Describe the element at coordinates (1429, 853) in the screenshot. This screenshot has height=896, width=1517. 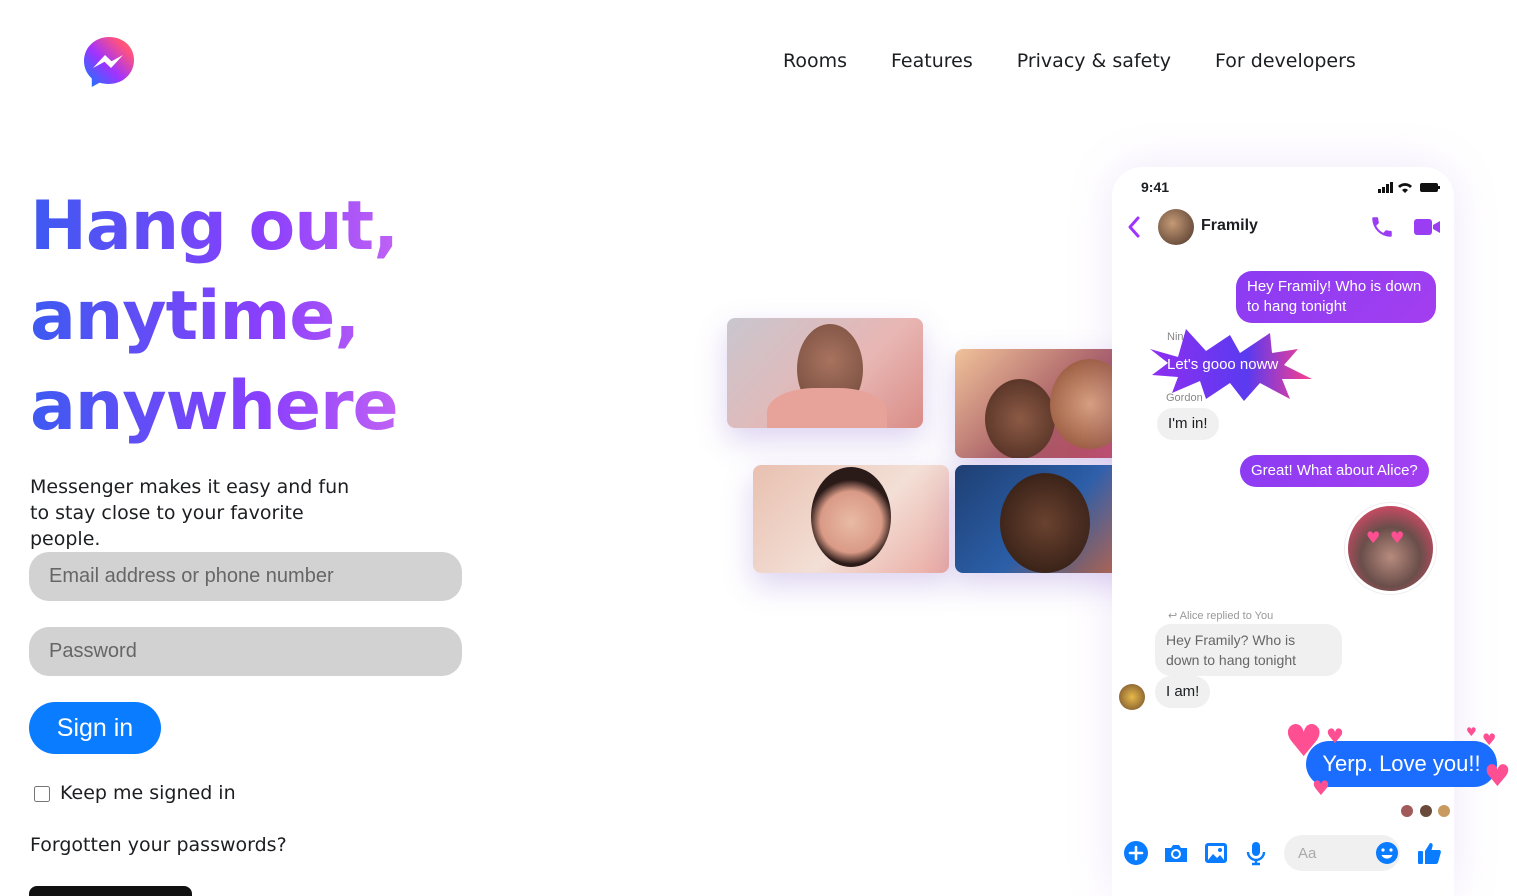
I see `thumbs-up-icon` at that location.